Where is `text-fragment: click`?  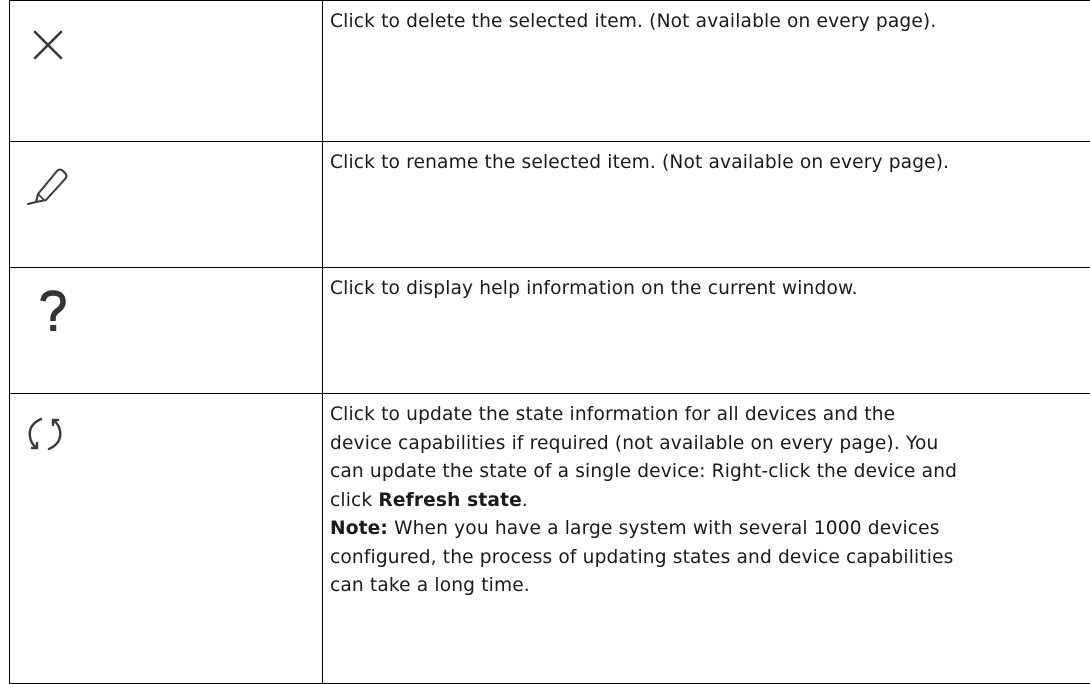 text-fragment: click is located at coordinates (354, 500).